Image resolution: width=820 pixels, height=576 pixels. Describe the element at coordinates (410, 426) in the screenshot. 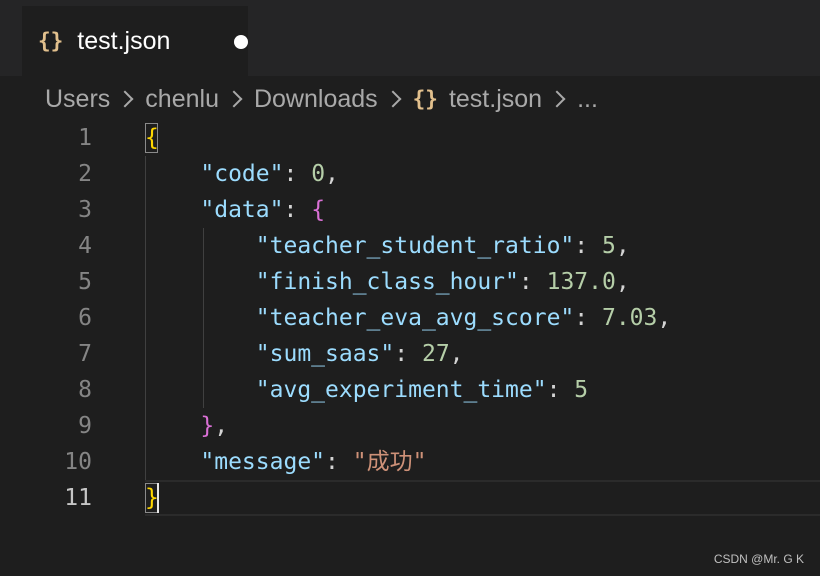

I see `code-line: 9 },` at that location.